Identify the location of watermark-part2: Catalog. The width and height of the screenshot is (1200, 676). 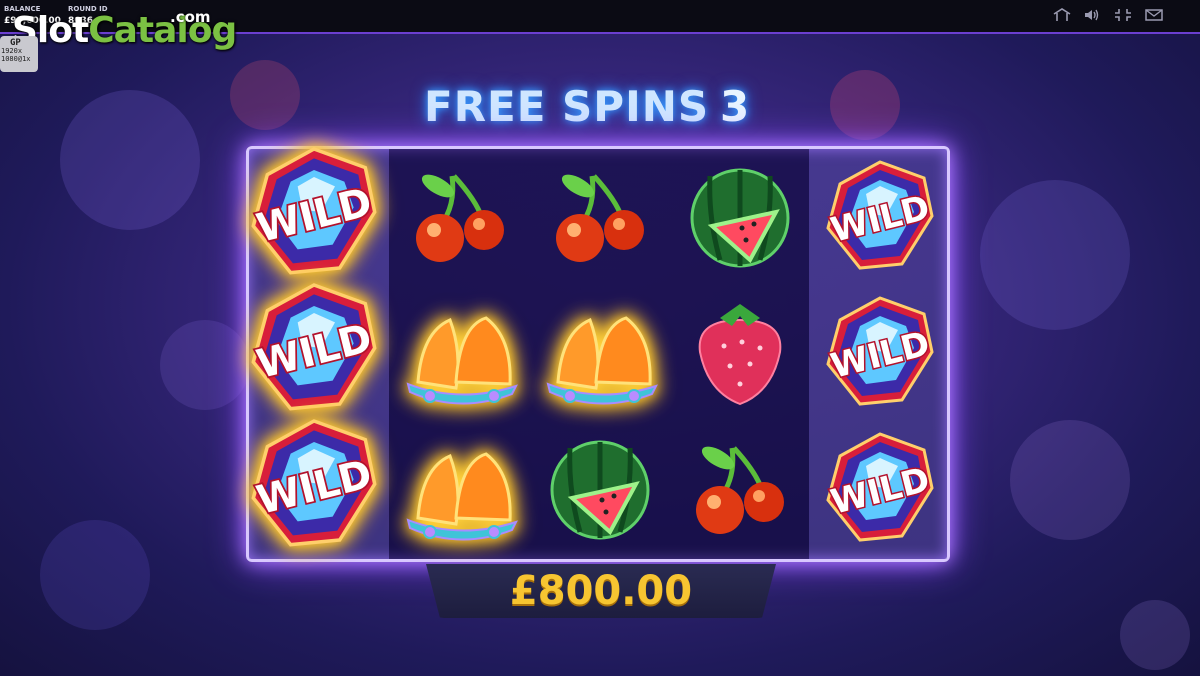
(162, 30).